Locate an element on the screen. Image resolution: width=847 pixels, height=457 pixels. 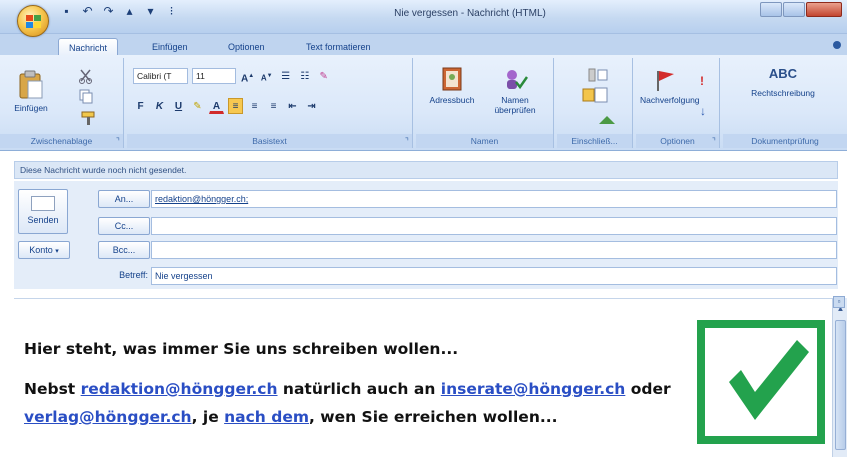
account-button: Konto ▾ is located at coordinates (44, 250).